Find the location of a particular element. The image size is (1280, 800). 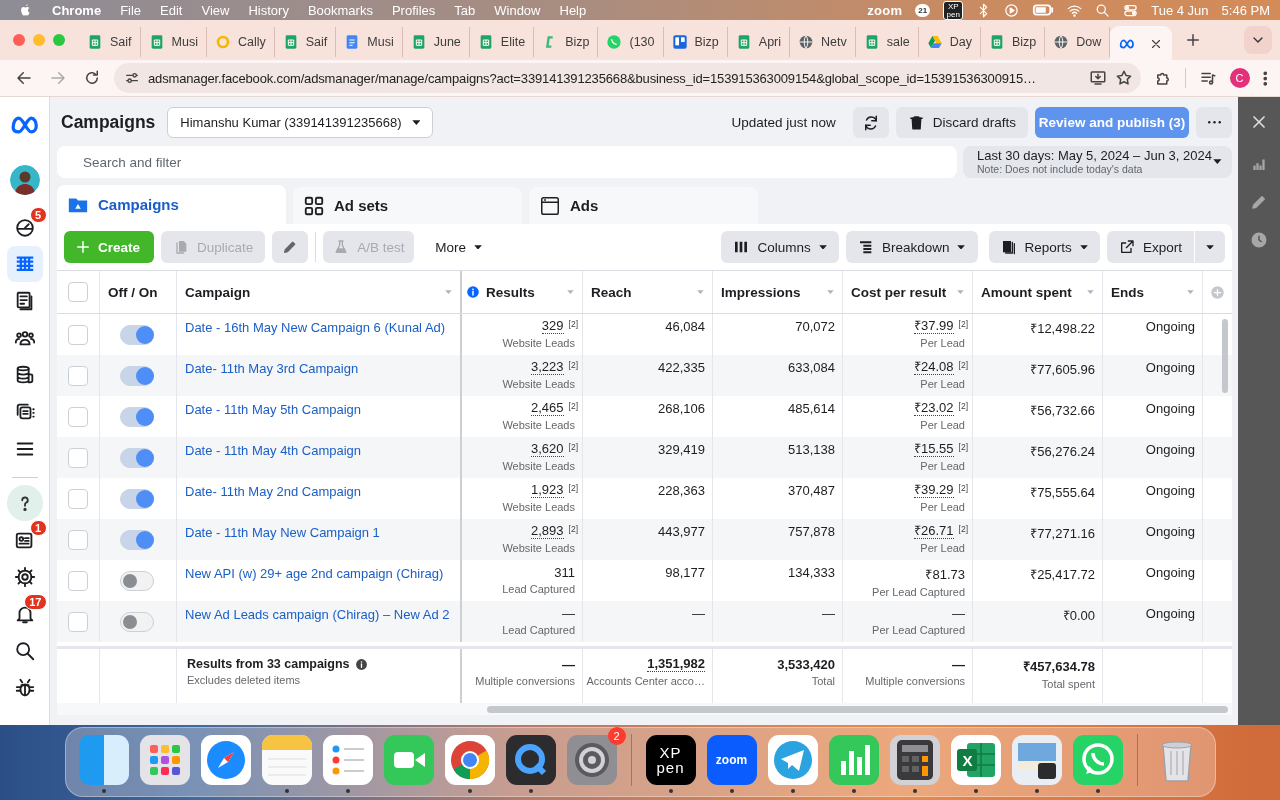

column-header: Impressions is located at coordinates (771, 292).